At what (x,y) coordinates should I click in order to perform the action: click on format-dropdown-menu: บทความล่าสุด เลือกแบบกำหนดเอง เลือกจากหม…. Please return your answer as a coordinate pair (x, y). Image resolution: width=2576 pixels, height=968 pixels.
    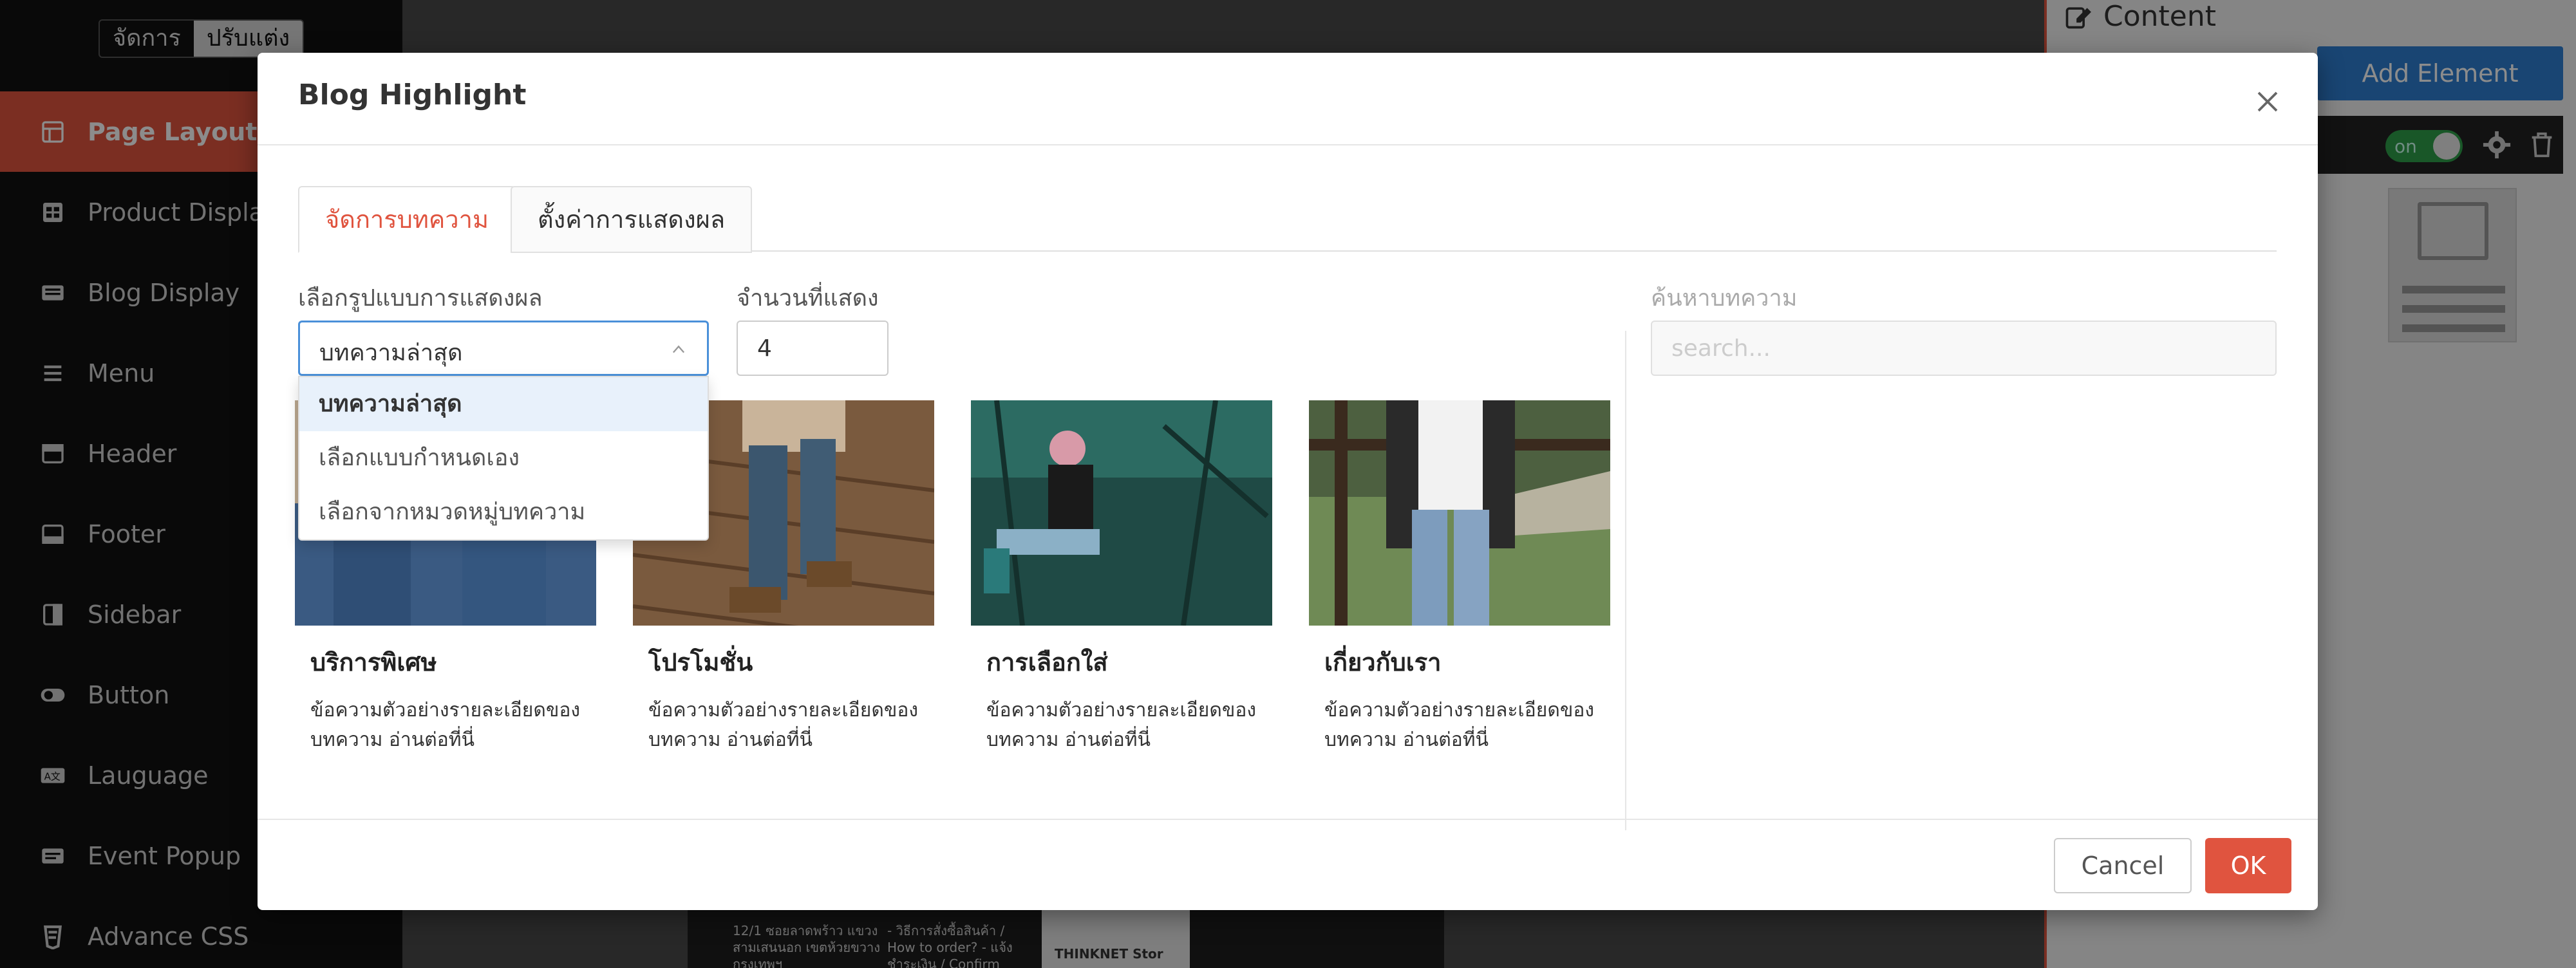
    Looking at the image, I should click on (503, 458).